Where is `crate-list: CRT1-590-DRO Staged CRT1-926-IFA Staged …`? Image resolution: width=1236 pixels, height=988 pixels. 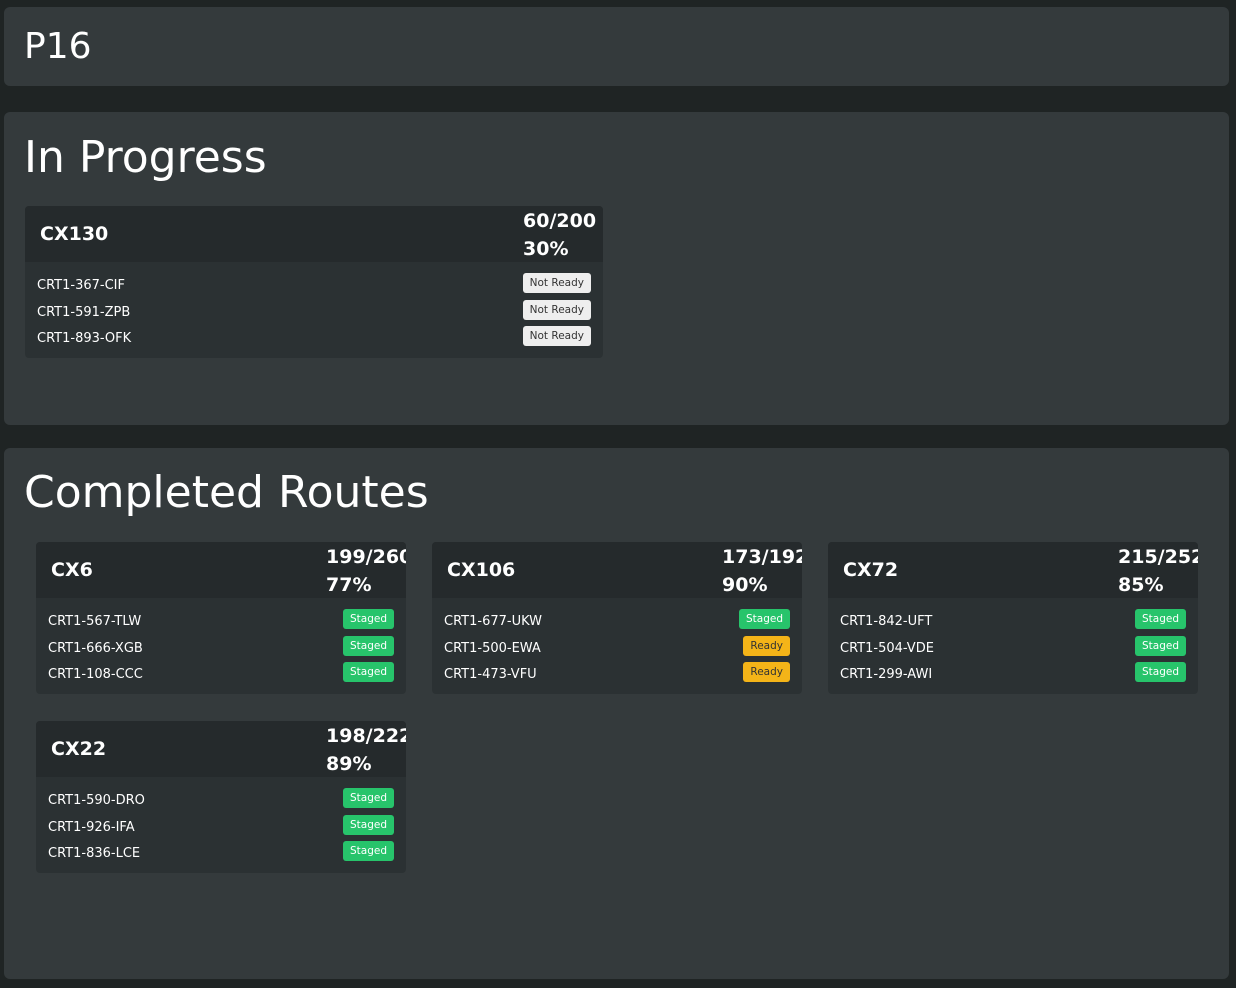 crate-list: CRT1-590-DRO Staged CRT1-926-IFA Staged … is located at coordinates (221, 825).